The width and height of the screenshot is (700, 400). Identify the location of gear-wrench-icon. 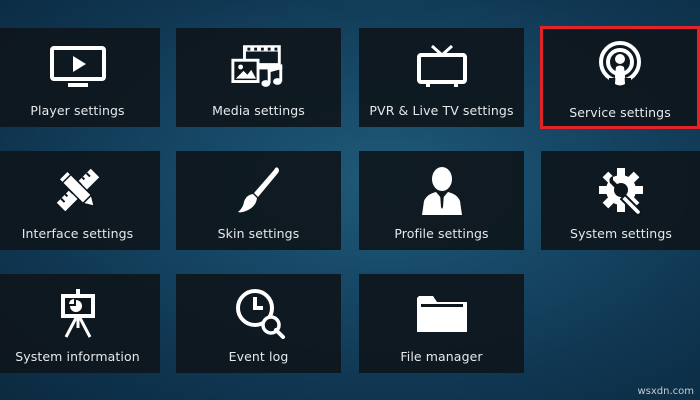
(621, 190).